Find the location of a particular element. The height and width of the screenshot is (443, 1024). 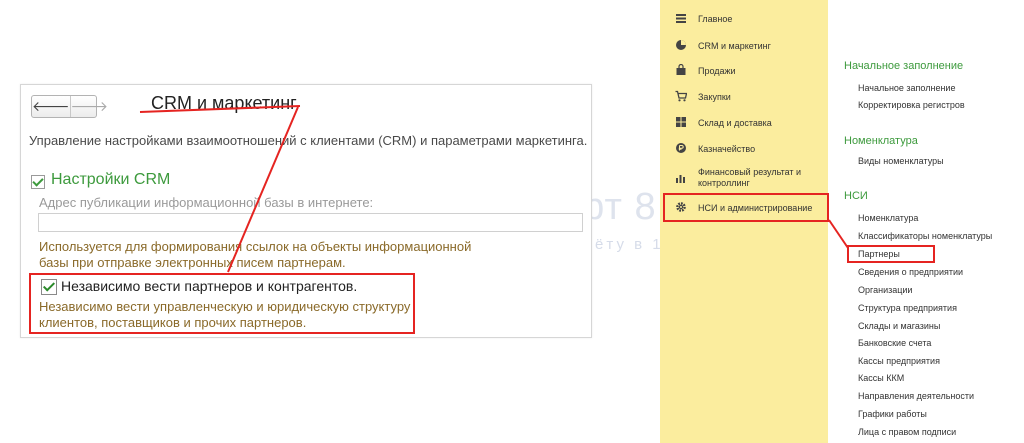

menu-icon is located at coordinates (681, 18).